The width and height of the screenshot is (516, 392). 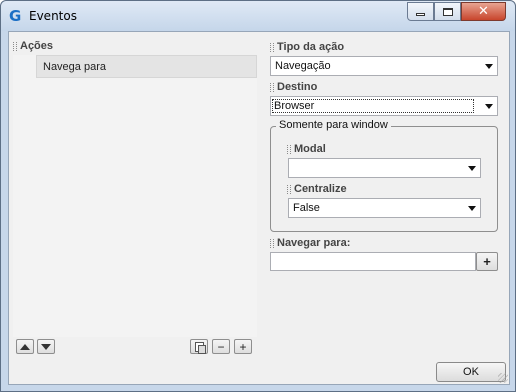 I want to click on group-title: Somente para window, so click(x=333, y=125).